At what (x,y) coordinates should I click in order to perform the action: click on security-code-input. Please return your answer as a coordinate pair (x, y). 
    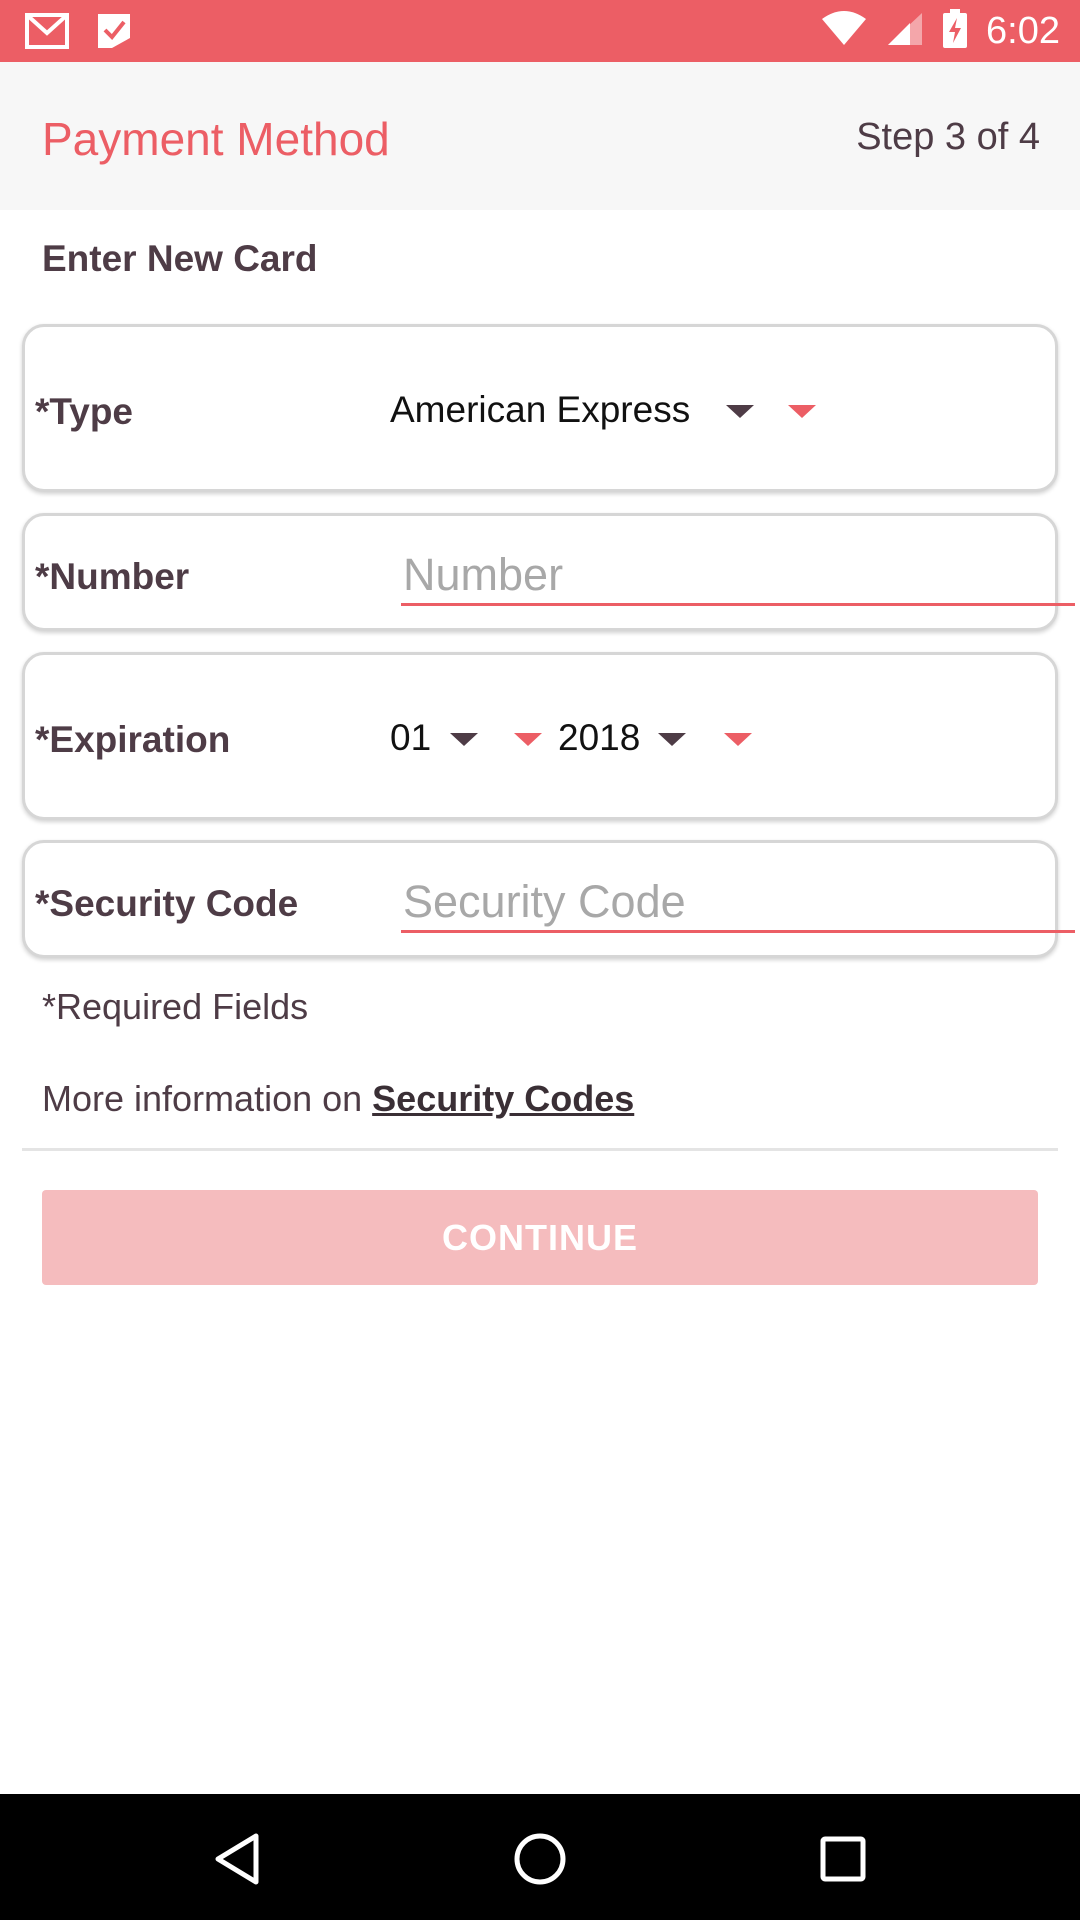
    Looking at the image, I should click on (738, 903).